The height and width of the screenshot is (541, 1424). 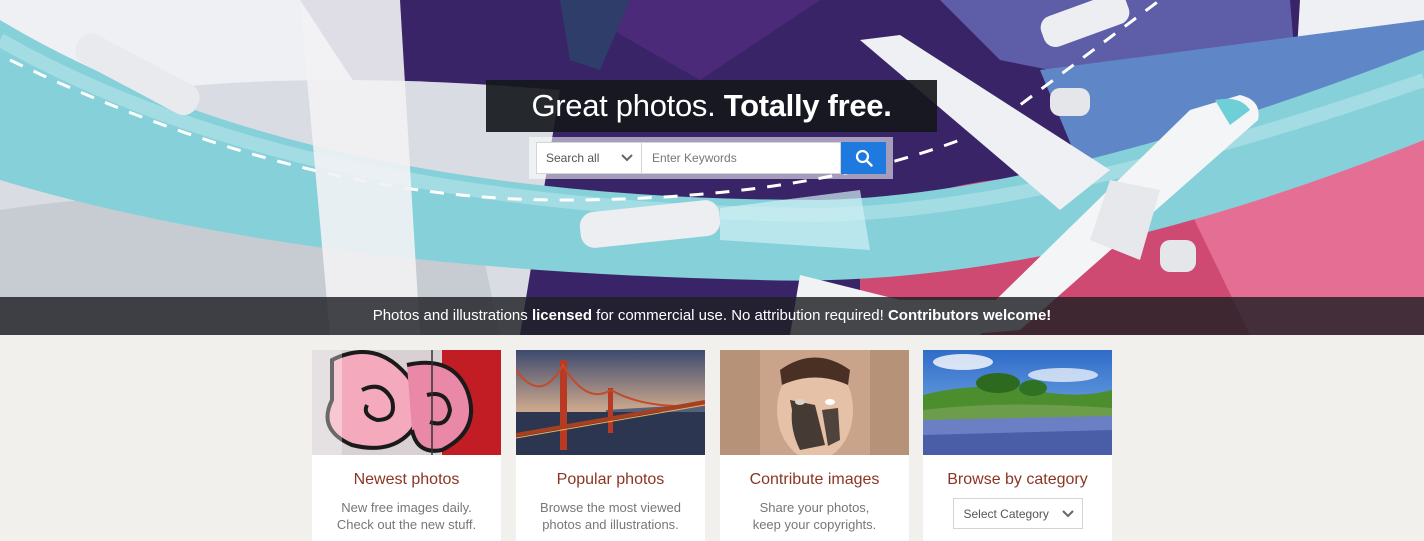 I want to click on contribute-images-thumbnail, so click(x=814, y=402).